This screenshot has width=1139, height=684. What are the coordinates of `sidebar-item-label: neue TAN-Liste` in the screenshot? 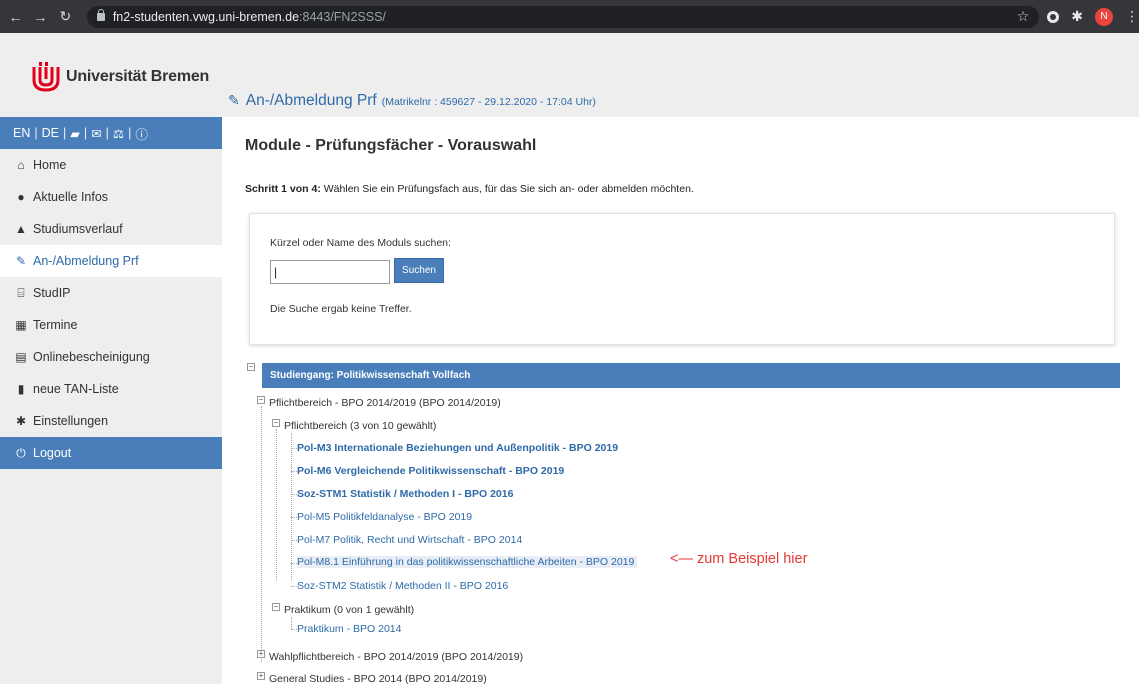 It's located at (76, 389).